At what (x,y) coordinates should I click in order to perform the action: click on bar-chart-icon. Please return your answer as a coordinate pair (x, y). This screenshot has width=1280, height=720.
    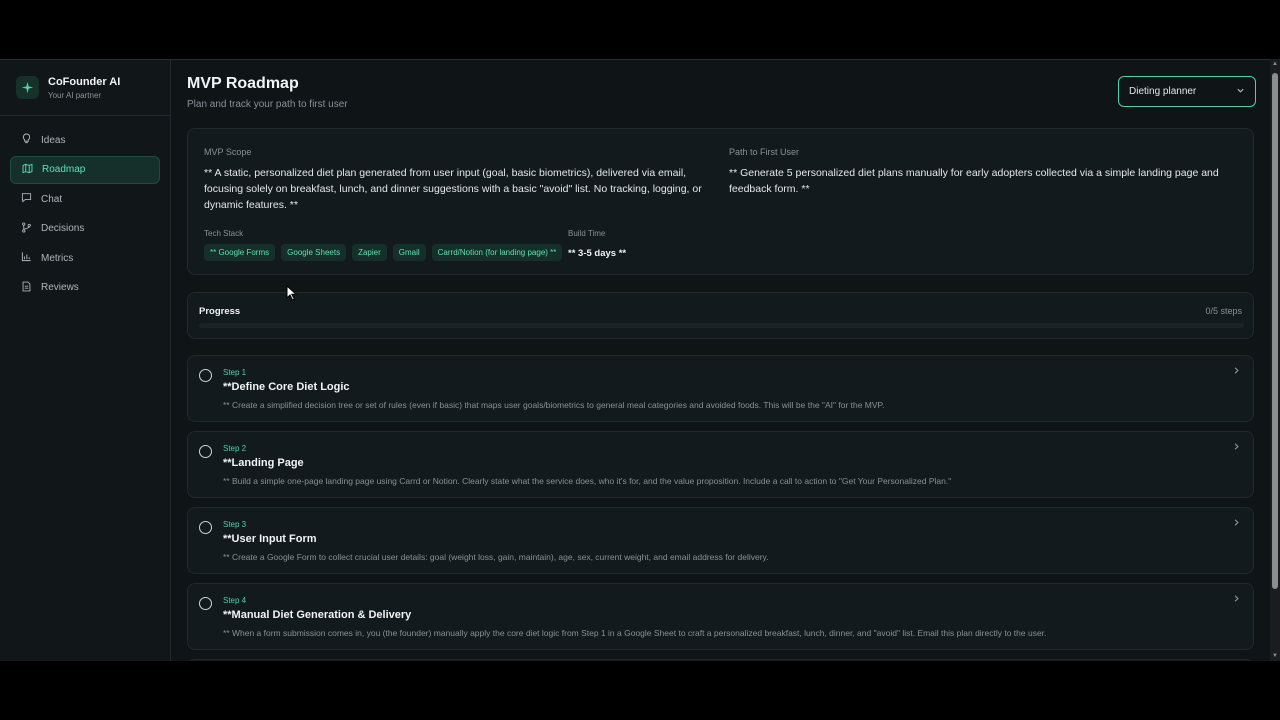
    Looking at the image, I should click on (26, 258).